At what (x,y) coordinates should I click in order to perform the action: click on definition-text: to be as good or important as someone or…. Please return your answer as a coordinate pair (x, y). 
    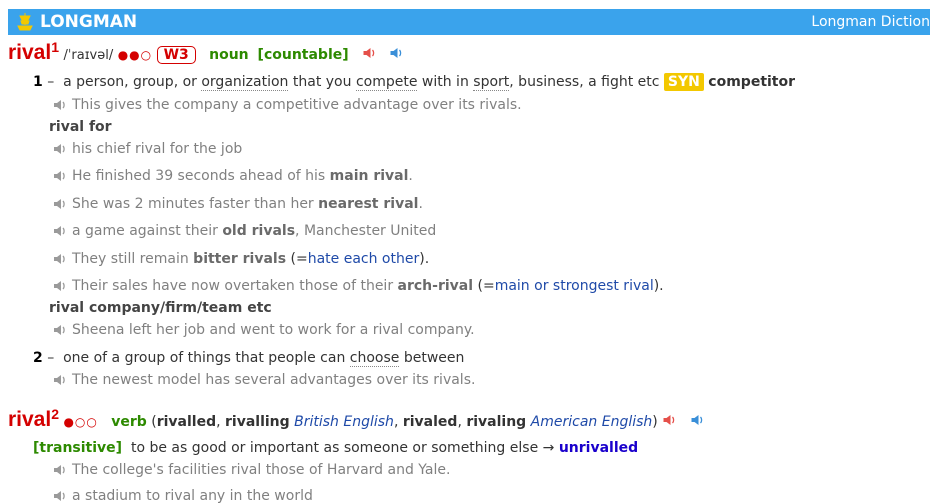
    Looking at the image, I should click on (342, 448).